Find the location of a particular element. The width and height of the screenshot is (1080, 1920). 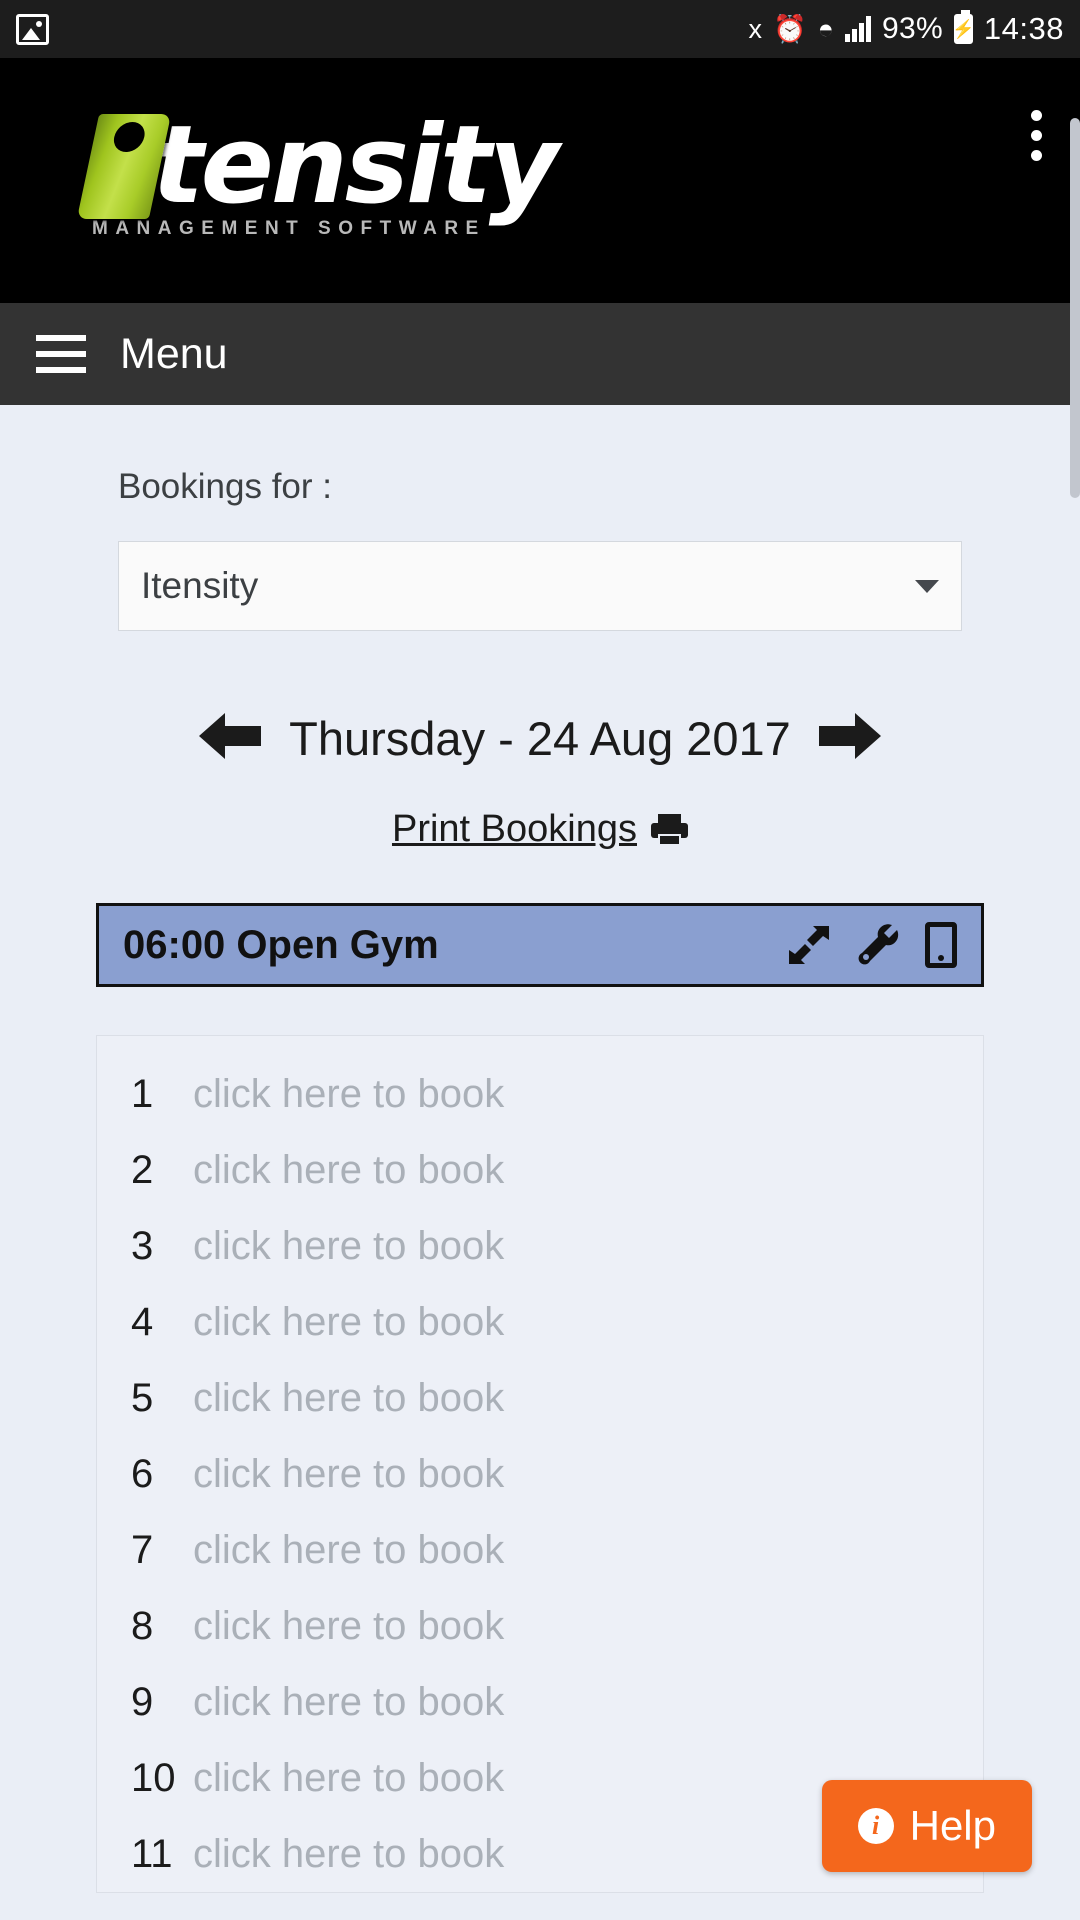

list-item: 4 click here to book is located at coordinates (540, 1322).